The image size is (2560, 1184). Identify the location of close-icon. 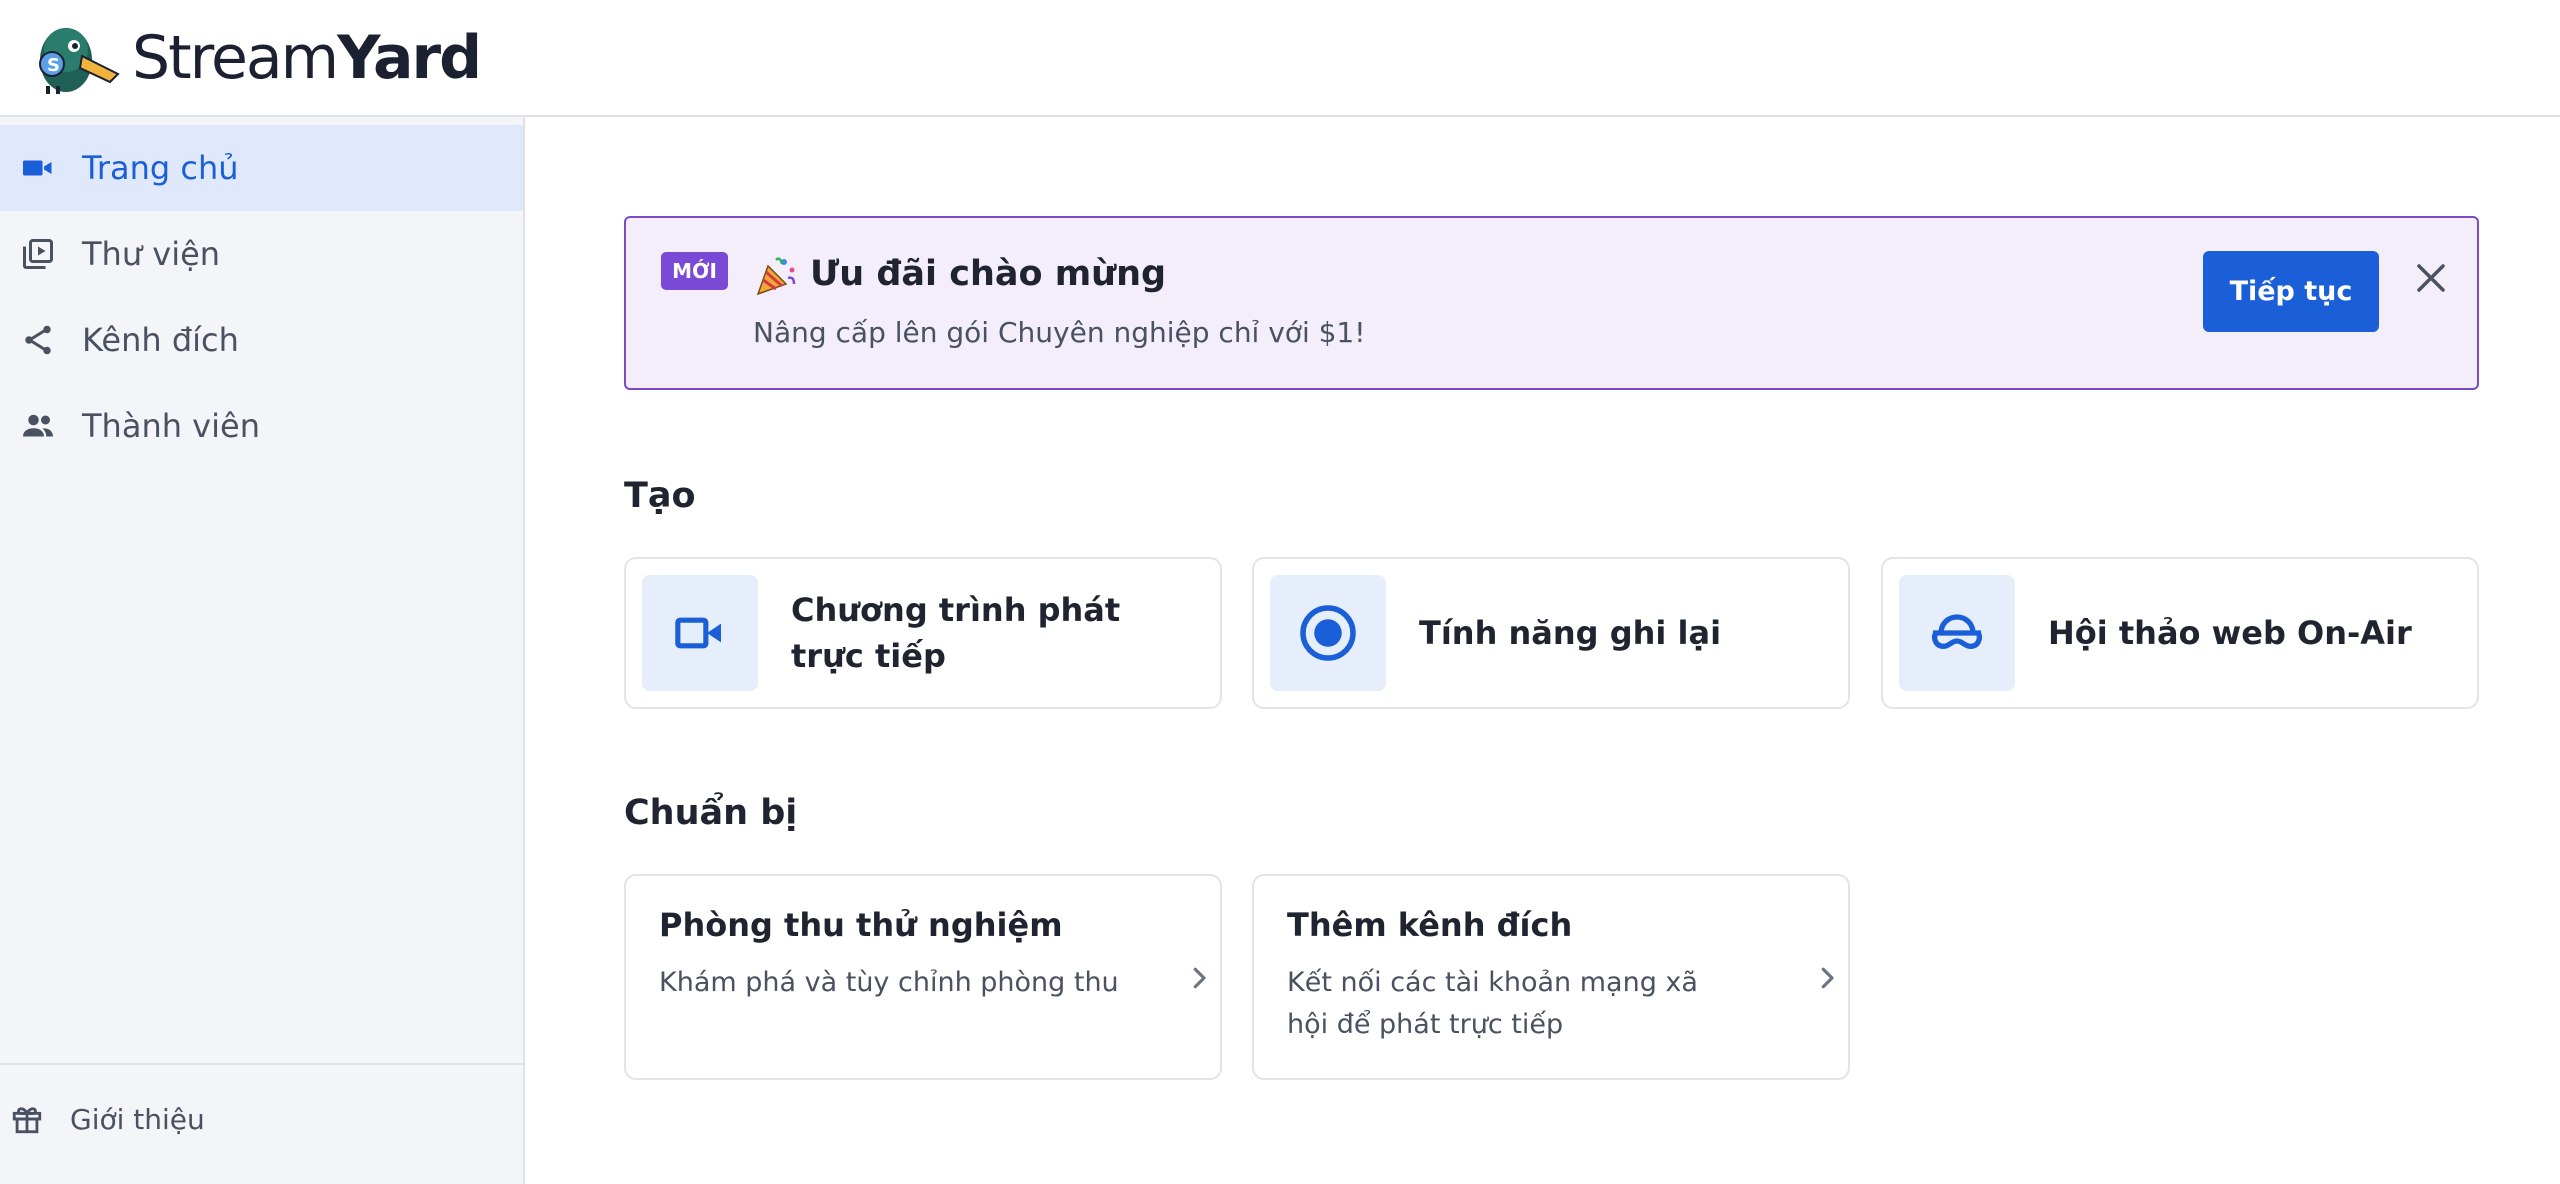
(2431, 278).